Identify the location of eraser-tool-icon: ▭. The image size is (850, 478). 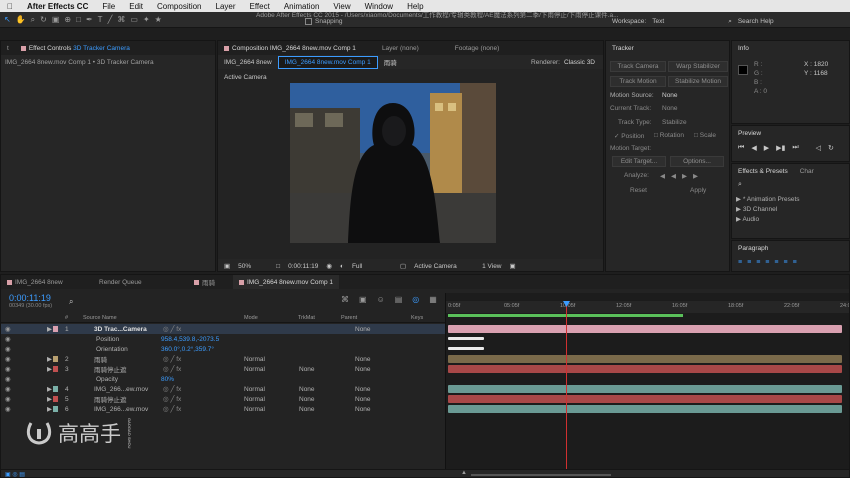
(134, 20).